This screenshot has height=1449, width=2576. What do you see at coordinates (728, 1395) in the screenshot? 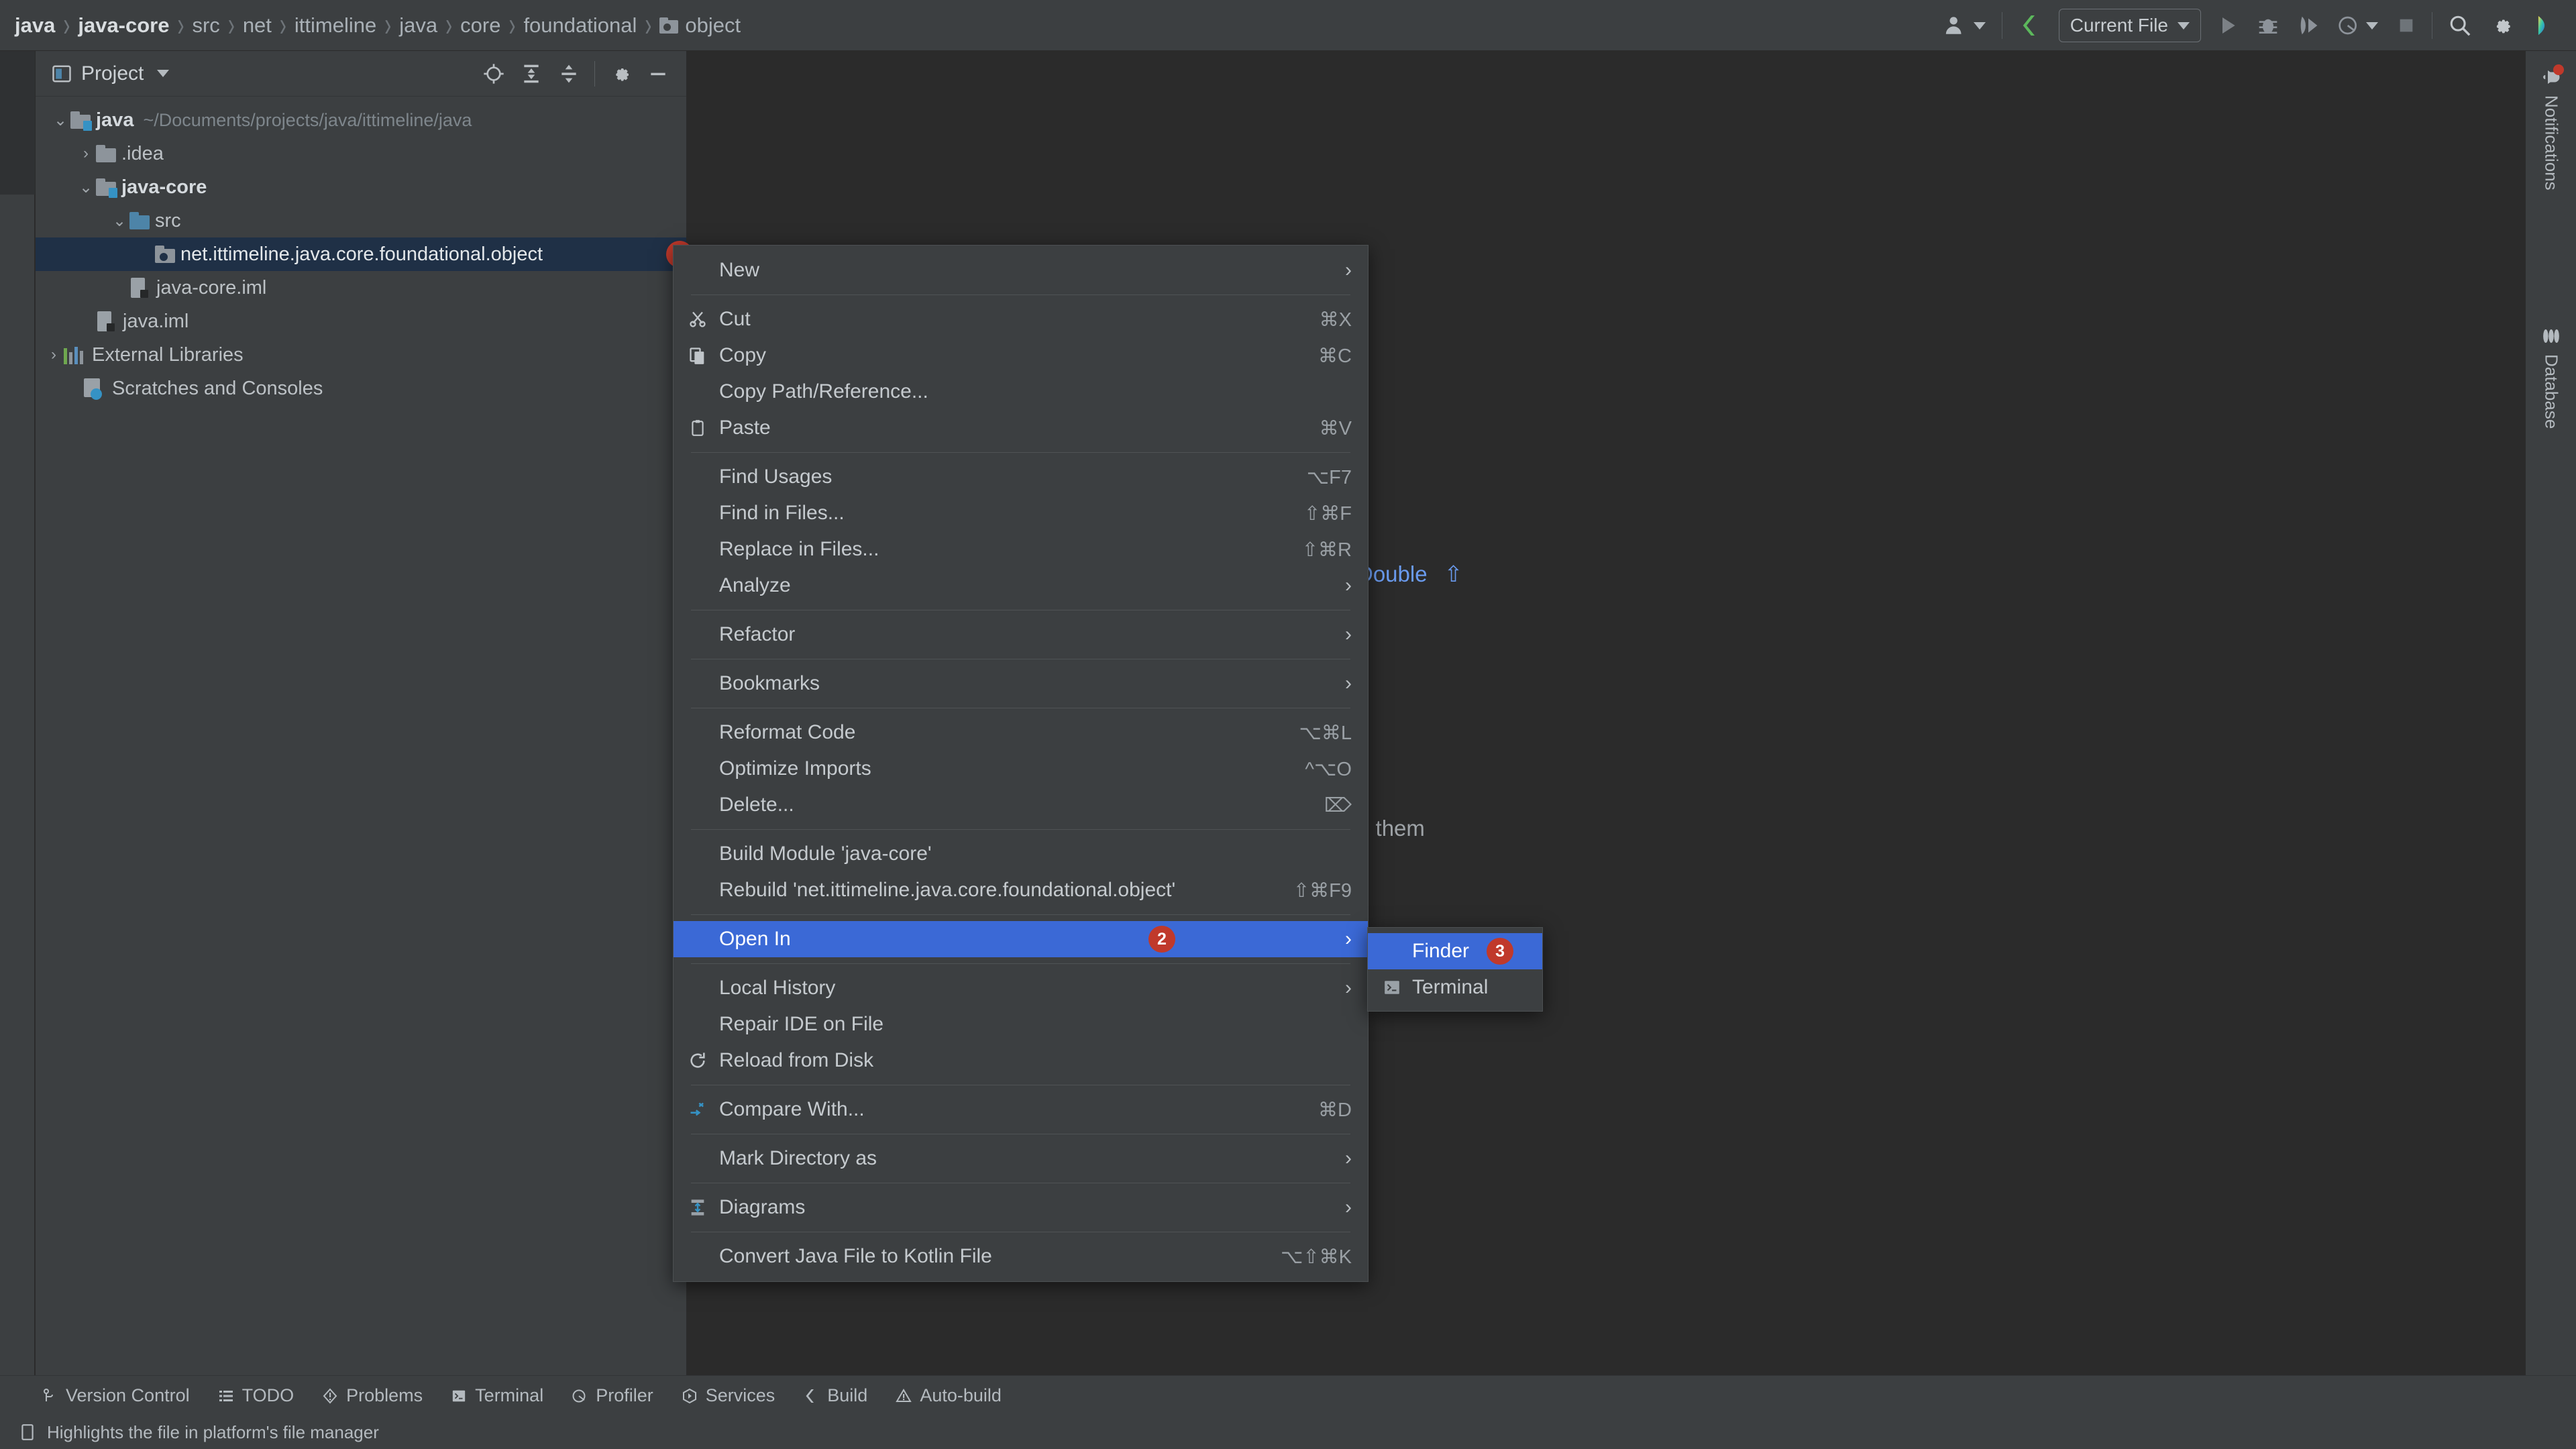
I see `bottom-item-services: Services` at bounding box center [728, 1395].